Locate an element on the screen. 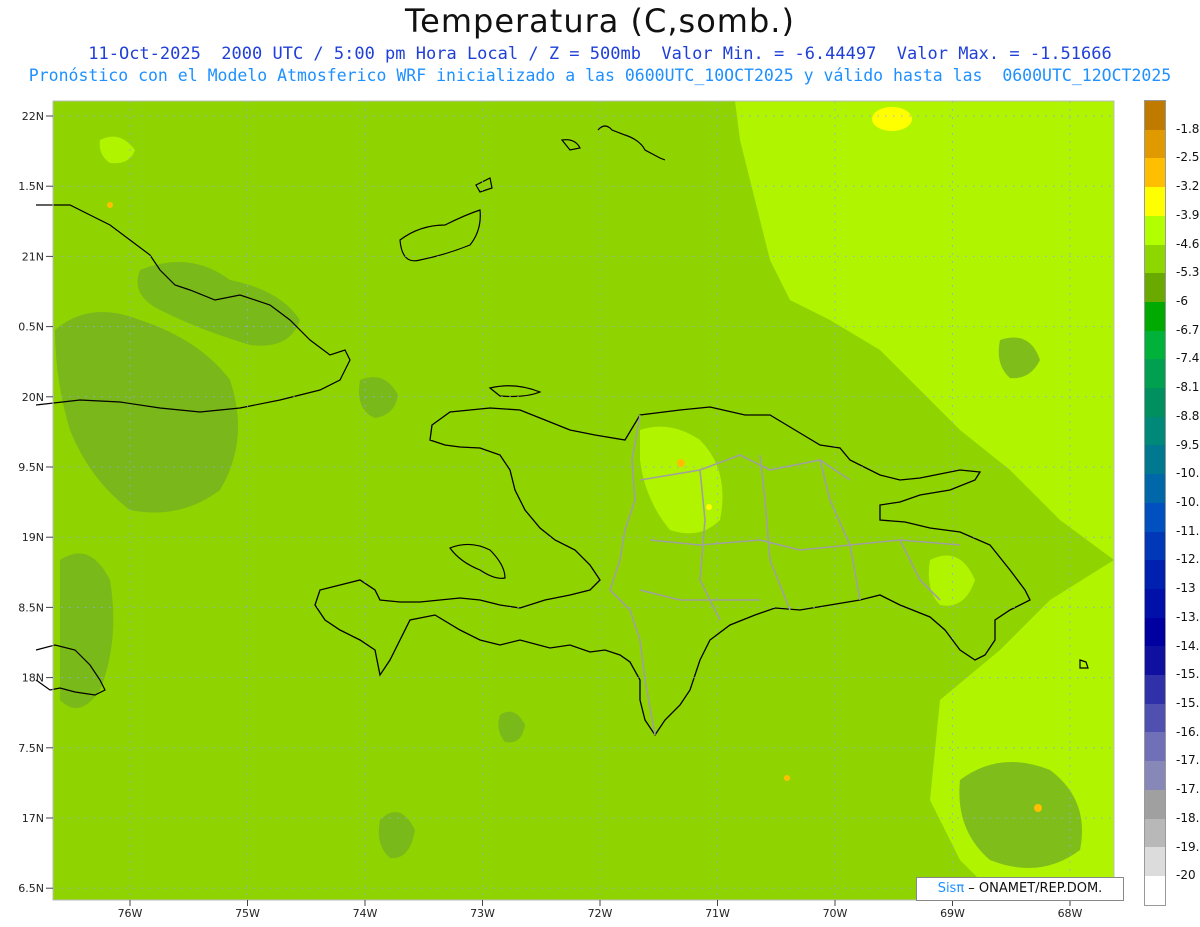 The image size is (1200, 927). latitude-label: 20N is located at coordinates (33, 397).